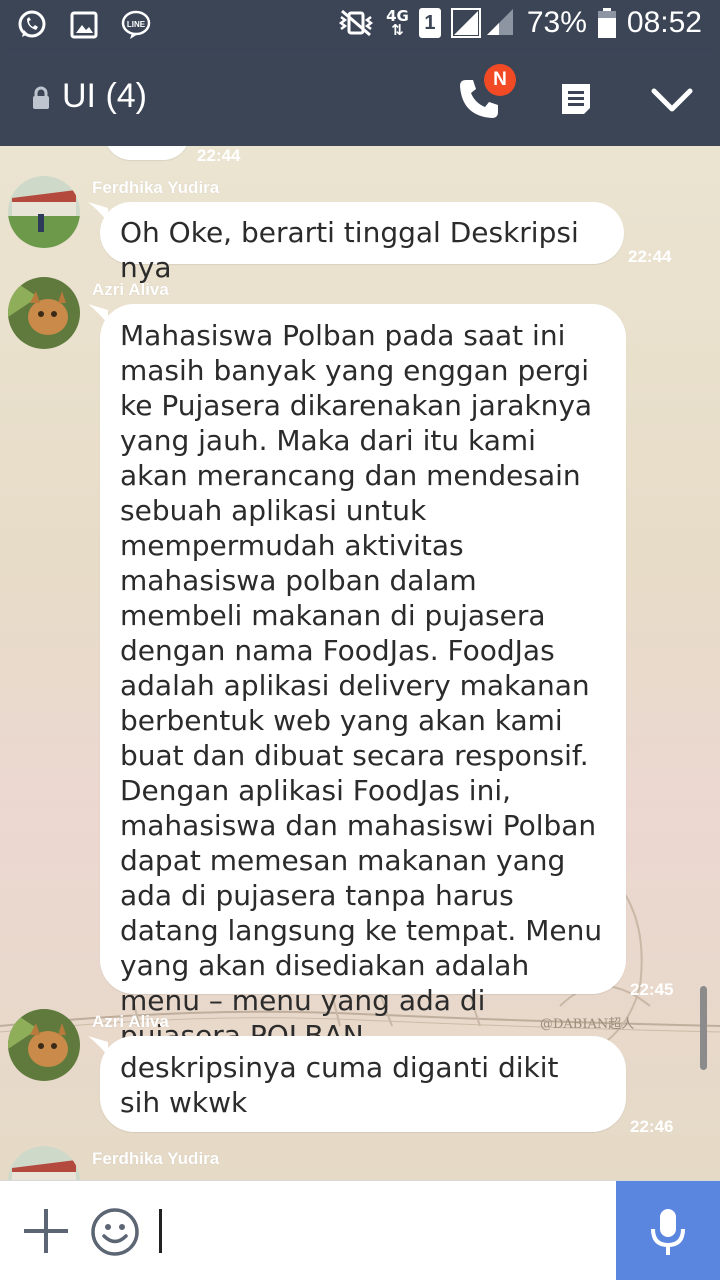 The image size is (720, 1280). I want to click on microphone-icon, so click(668, 1232).